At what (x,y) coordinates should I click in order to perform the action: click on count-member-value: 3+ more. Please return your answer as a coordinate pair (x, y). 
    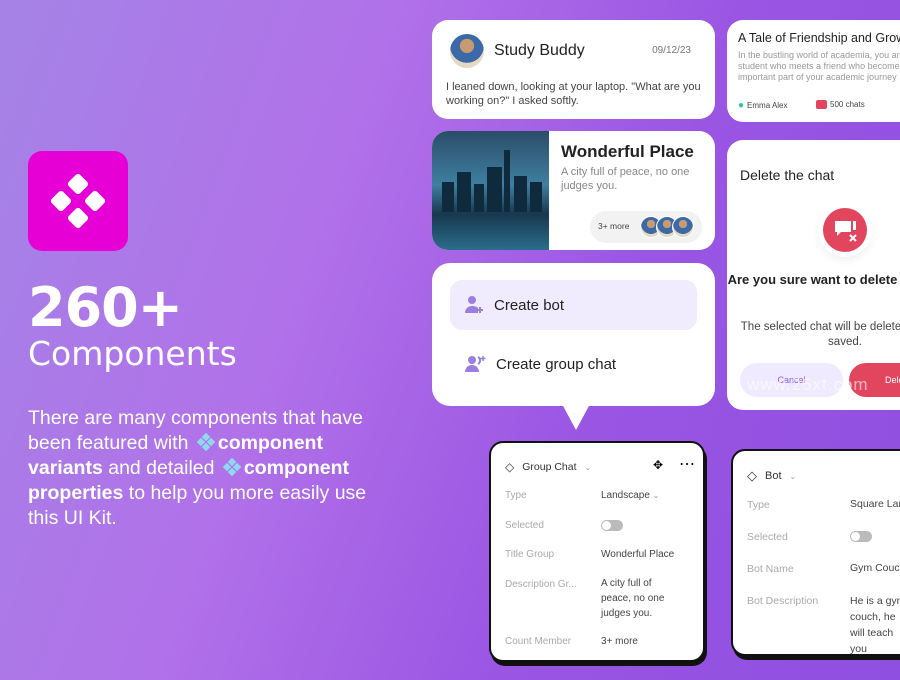
    Looking at the image, I should click on (619, 641).